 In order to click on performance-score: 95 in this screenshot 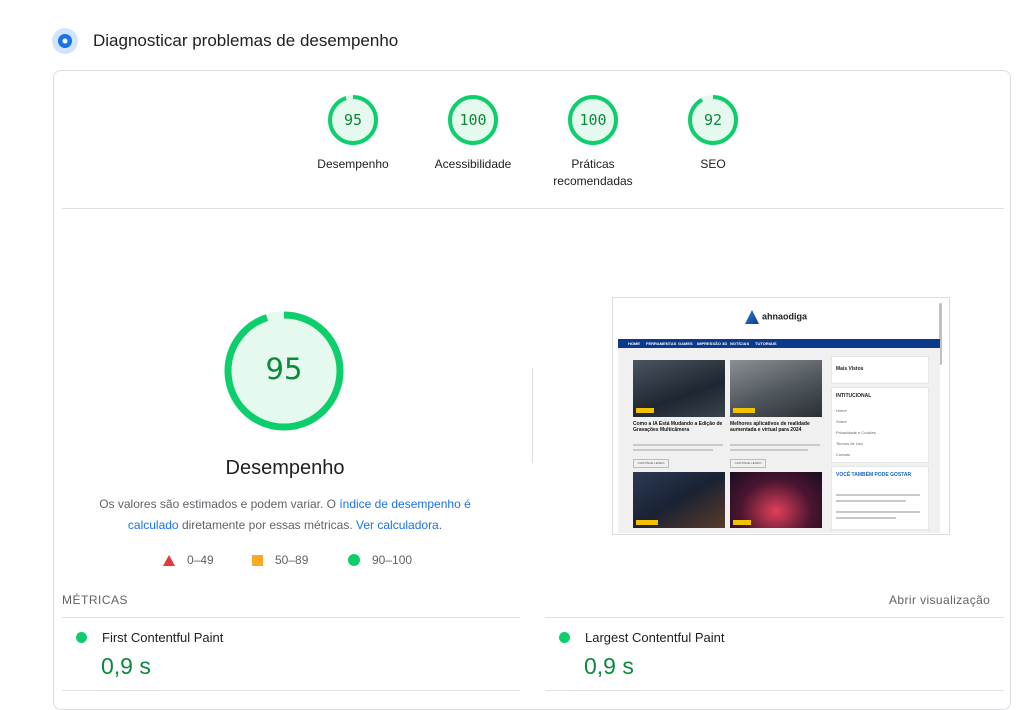, I will do `click(284, 369)`.